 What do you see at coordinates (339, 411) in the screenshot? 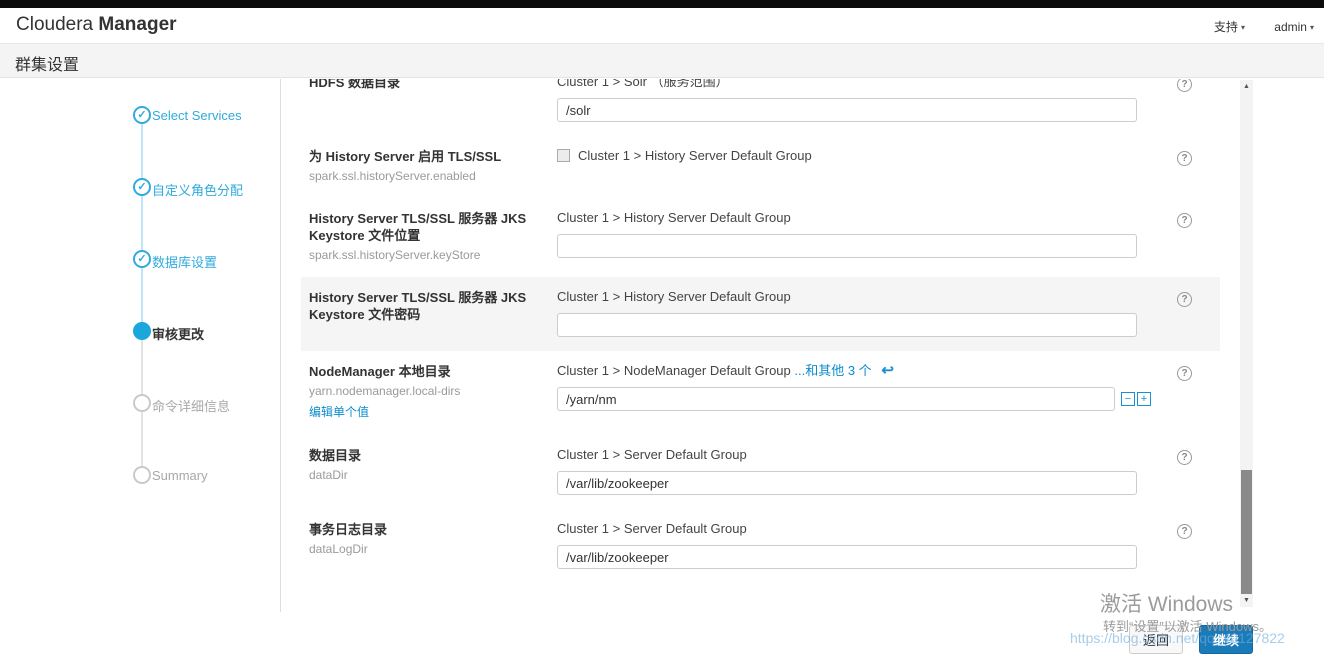
I see `edit-individual-values-link: 编辑单个值` at bounding box center [339, 411].